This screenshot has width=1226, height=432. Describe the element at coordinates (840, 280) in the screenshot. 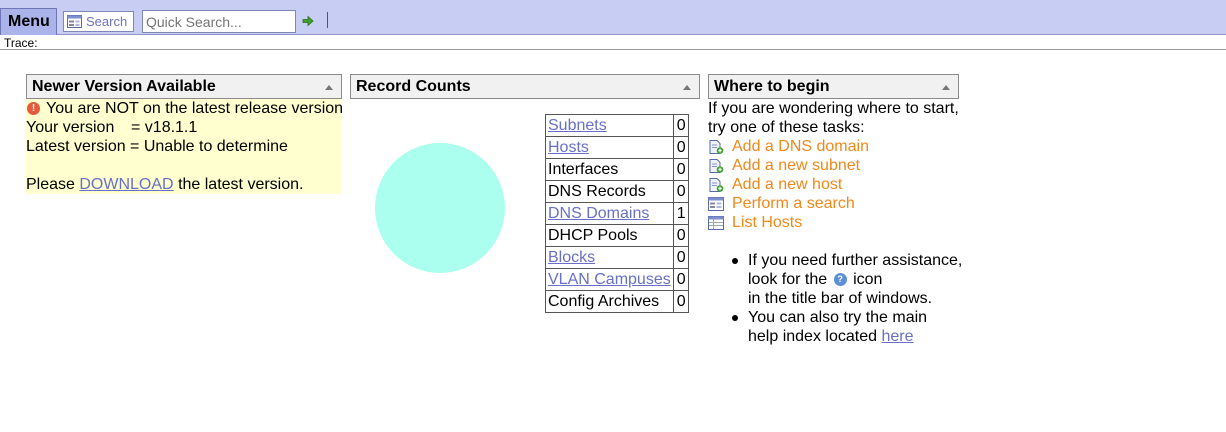

I see `help-icon: ?` at that location.